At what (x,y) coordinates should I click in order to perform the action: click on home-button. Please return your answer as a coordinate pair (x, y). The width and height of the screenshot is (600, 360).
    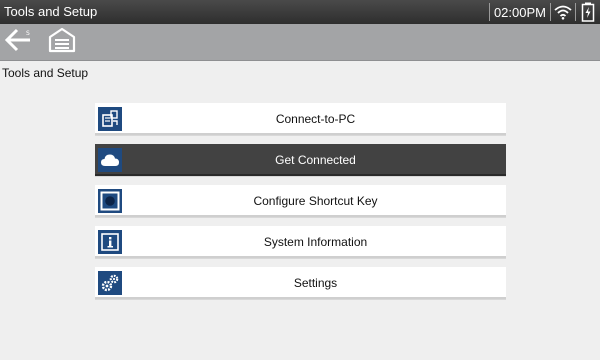
    Looking at the image, I should click on (62, 42).